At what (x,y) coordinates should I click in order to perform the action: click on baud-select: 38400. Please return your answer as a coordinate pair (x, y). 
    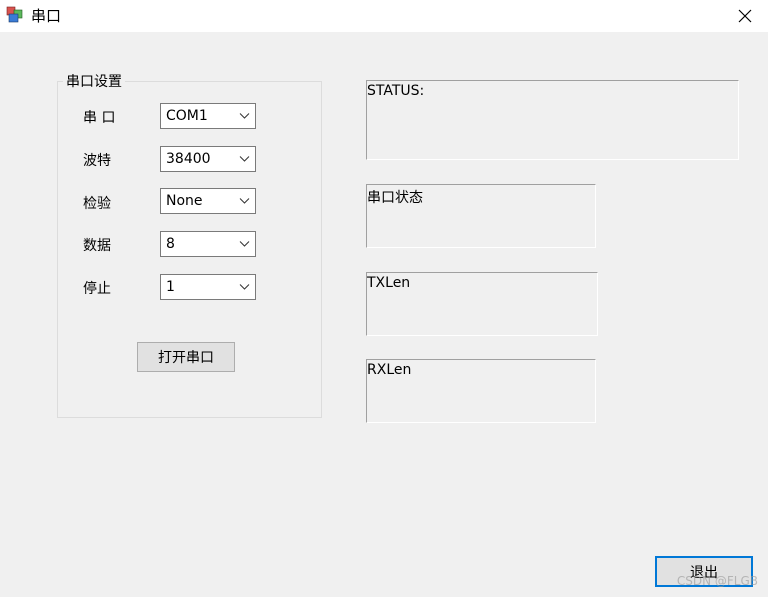
    Looking at the image, I should click on (208, 159).